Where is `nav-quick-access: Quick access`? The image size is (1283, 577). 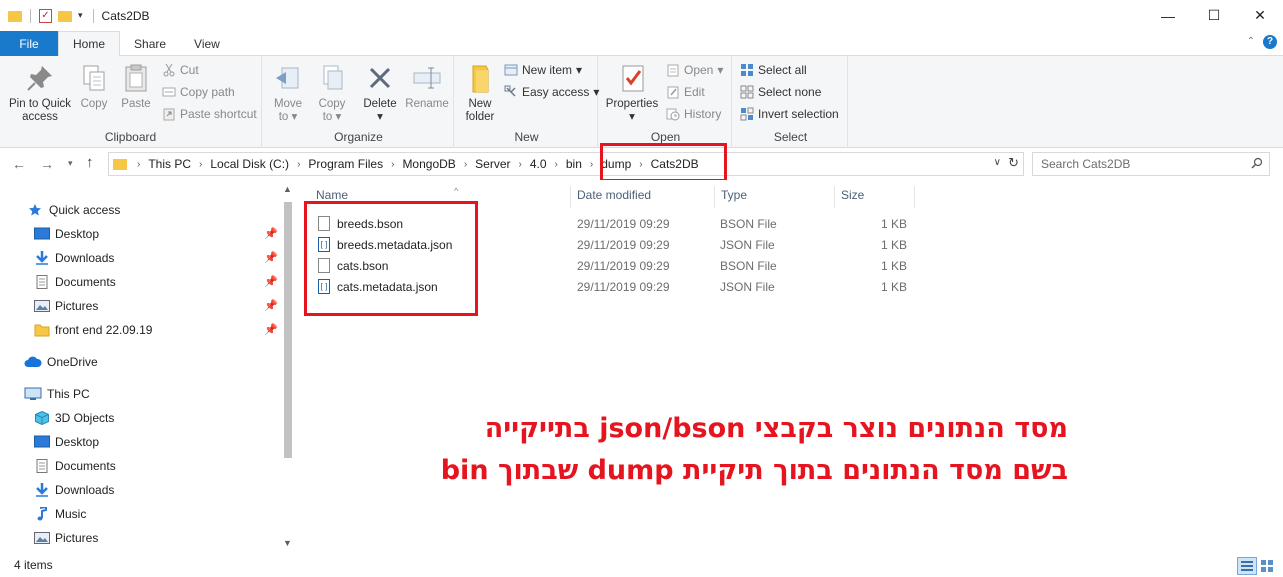
nav-quick-access: Quick access is located at coordinates (140, 210).